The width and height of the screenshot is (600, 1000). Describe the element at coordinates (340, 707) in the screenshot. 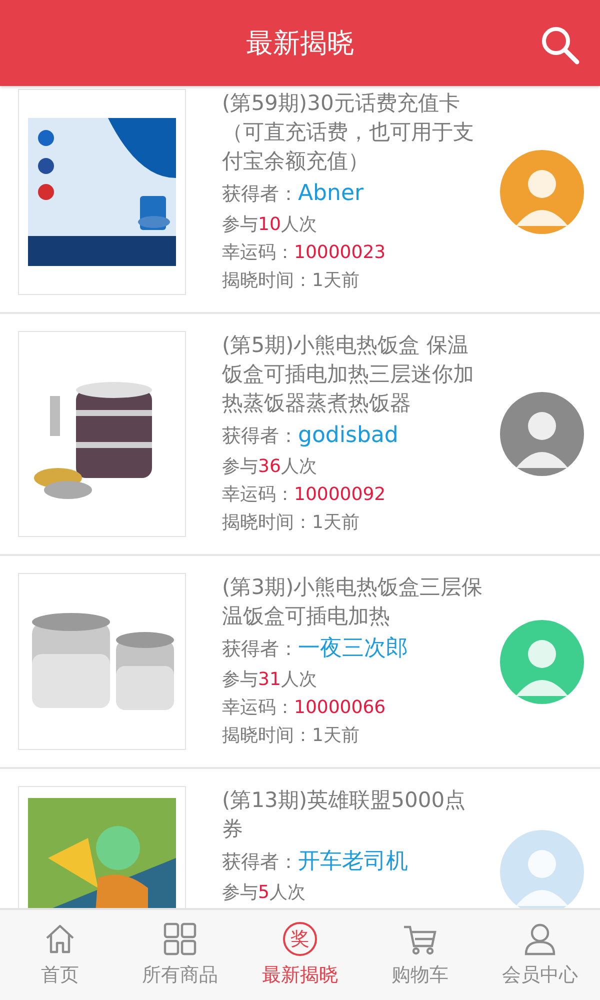

I see `lucky-code: 10000066` at that location.